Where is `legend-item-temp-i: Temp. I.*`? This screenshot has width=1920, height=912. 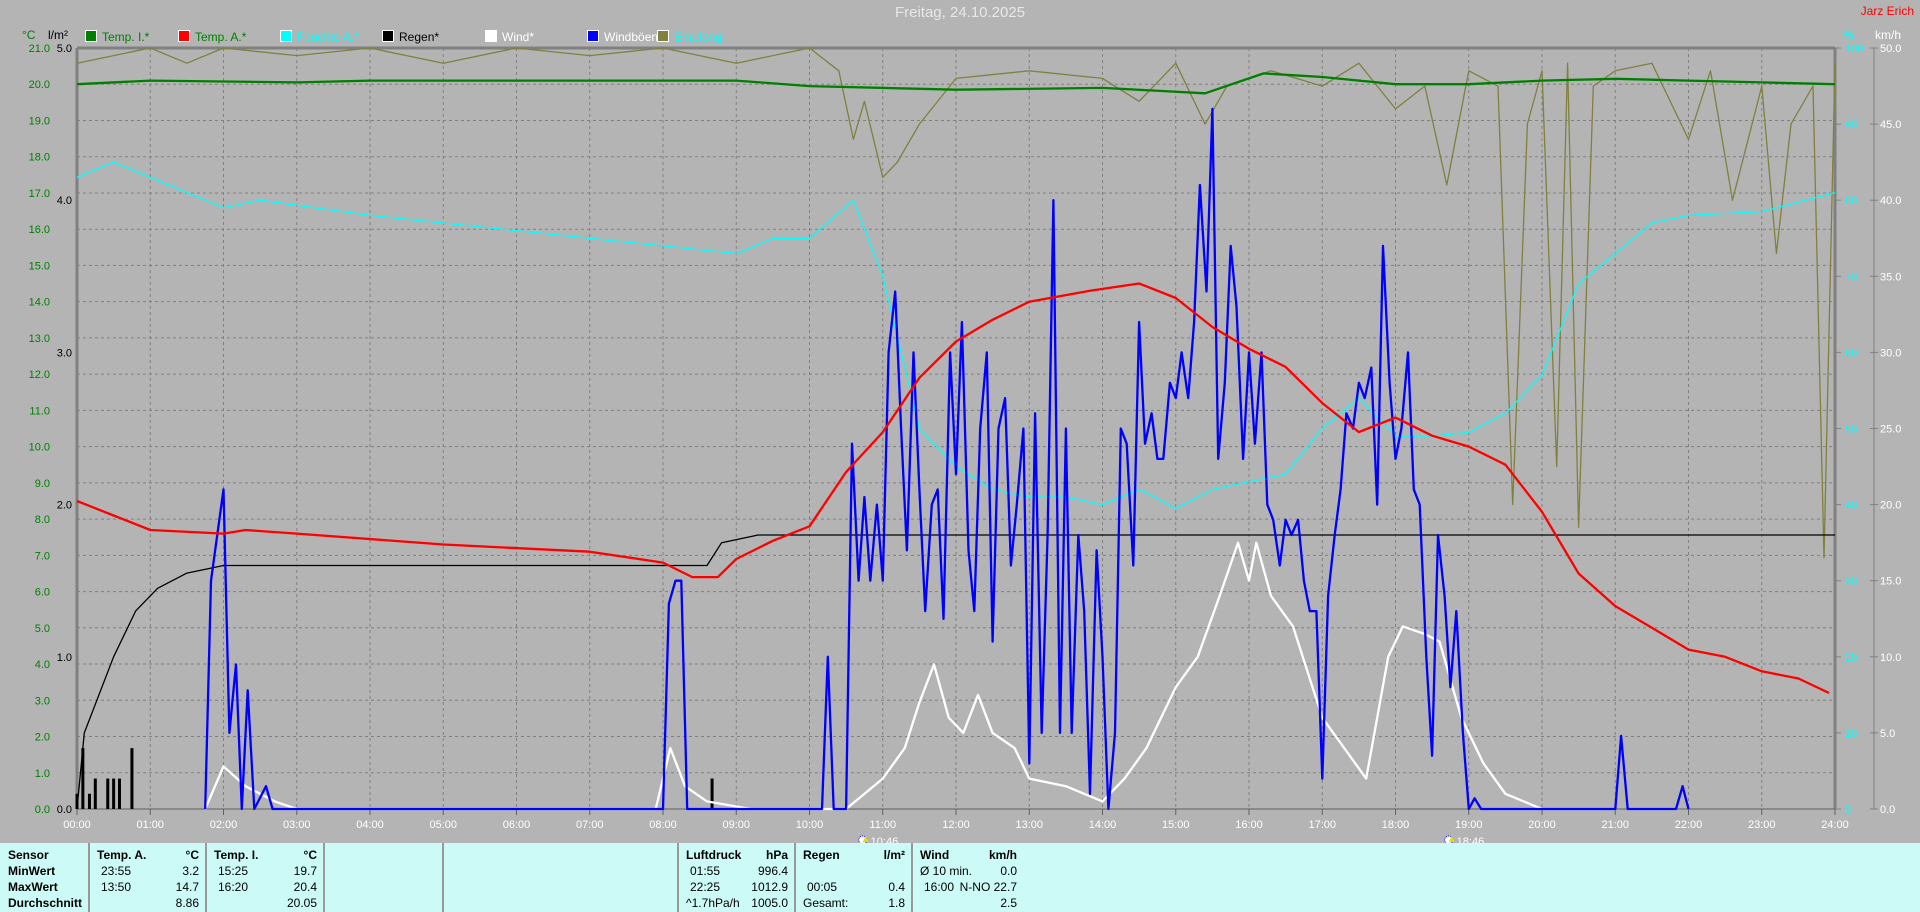 legend-item-temp-i: Temp. I.* is located at coordinates (117, 37).